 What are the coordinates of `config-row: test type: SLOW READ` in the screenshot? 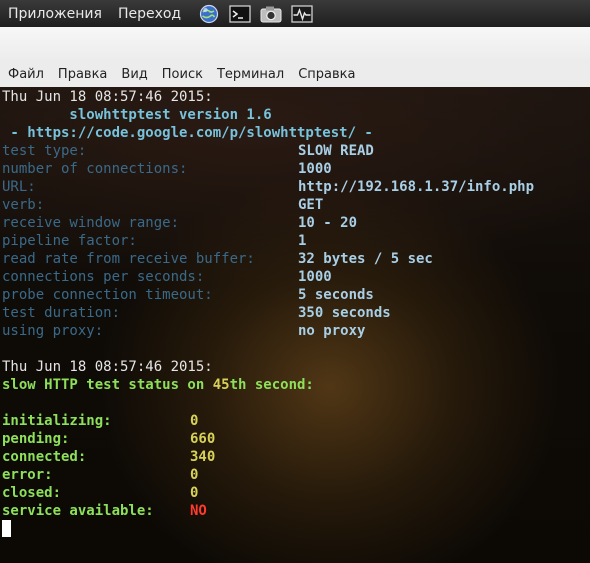 It's located at (188, 151).